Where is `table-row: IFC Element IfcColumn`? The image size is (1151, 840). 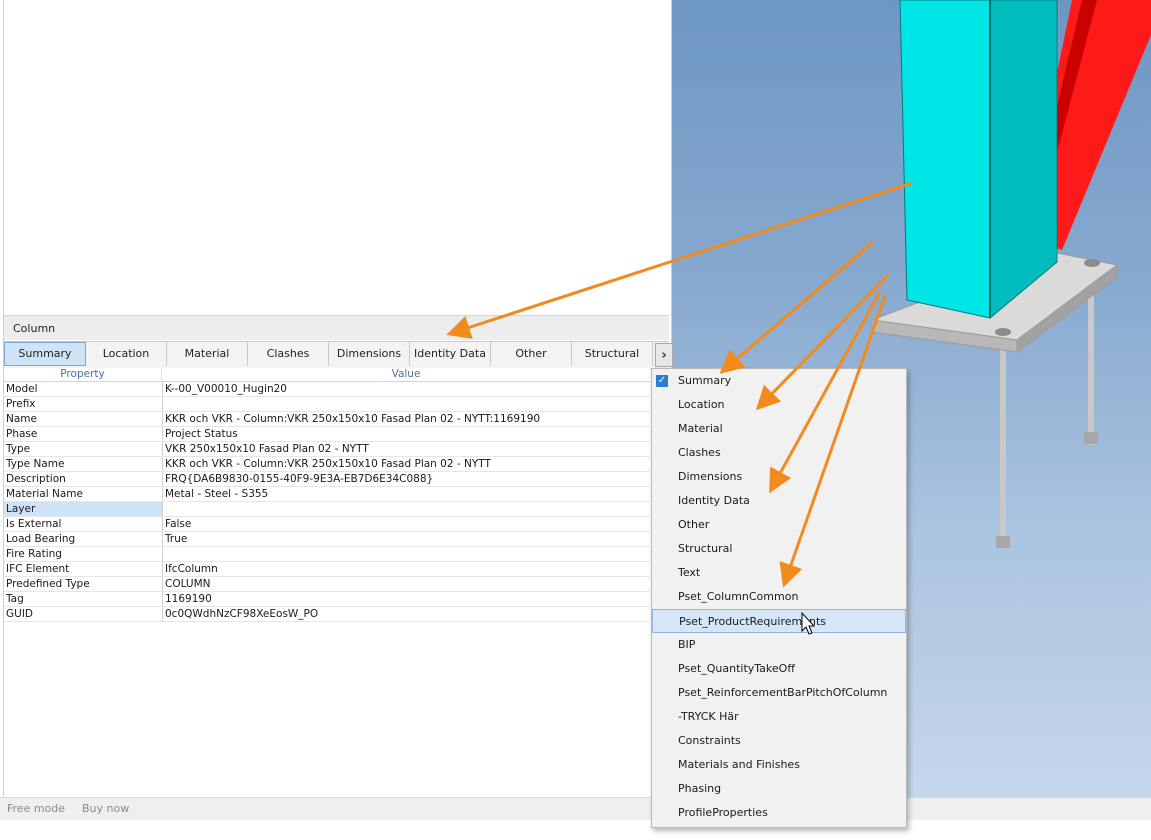 table-row: IFC Element IfcColumn is located at coordinates (327, 569).